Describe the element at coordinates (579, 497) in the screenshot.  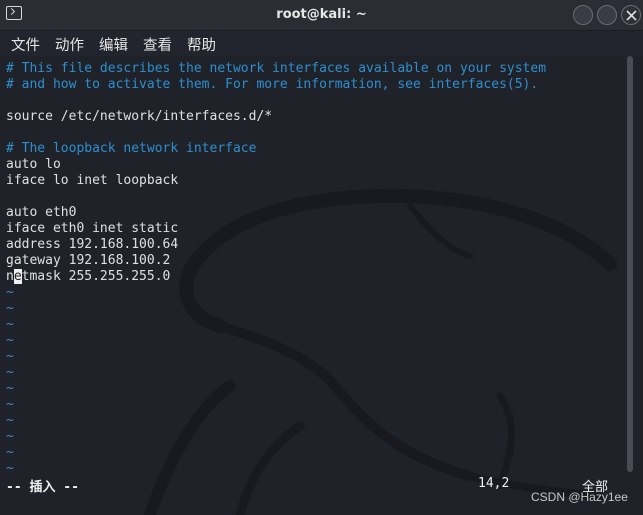
I see `csdn-watermark: CSDN @Hazy1ee` at that location.